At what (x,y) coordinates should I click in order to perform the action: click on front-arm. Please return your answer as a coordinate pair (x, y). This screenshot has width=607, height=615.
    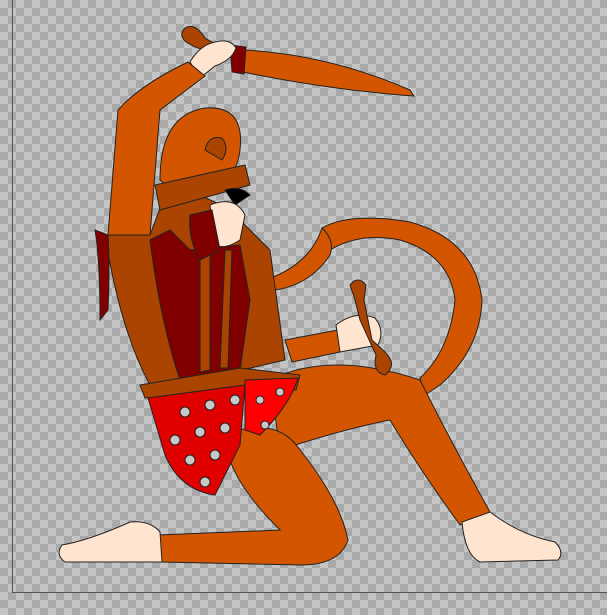
    Looking at the image, I should click on (312, 346).